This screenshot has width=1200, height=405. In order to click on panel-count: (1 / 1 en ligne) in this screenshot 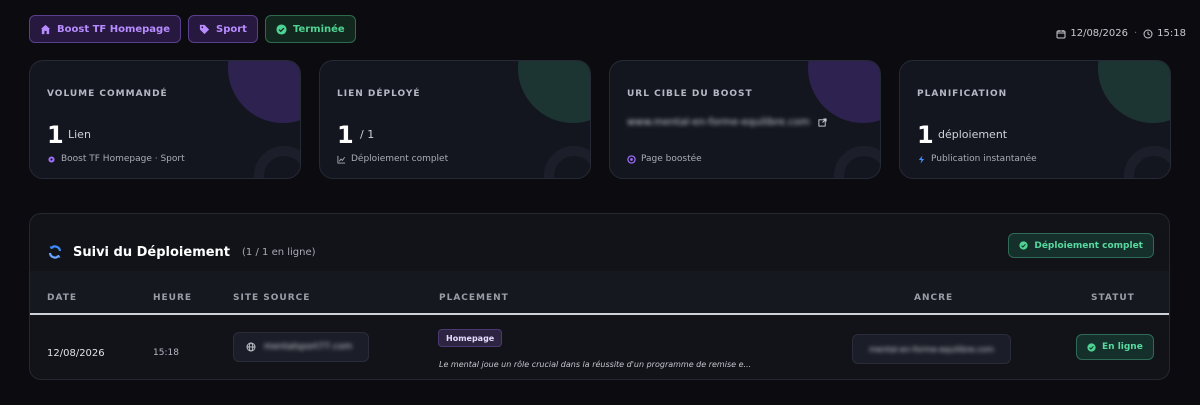, I will do `click(279, 252)`.